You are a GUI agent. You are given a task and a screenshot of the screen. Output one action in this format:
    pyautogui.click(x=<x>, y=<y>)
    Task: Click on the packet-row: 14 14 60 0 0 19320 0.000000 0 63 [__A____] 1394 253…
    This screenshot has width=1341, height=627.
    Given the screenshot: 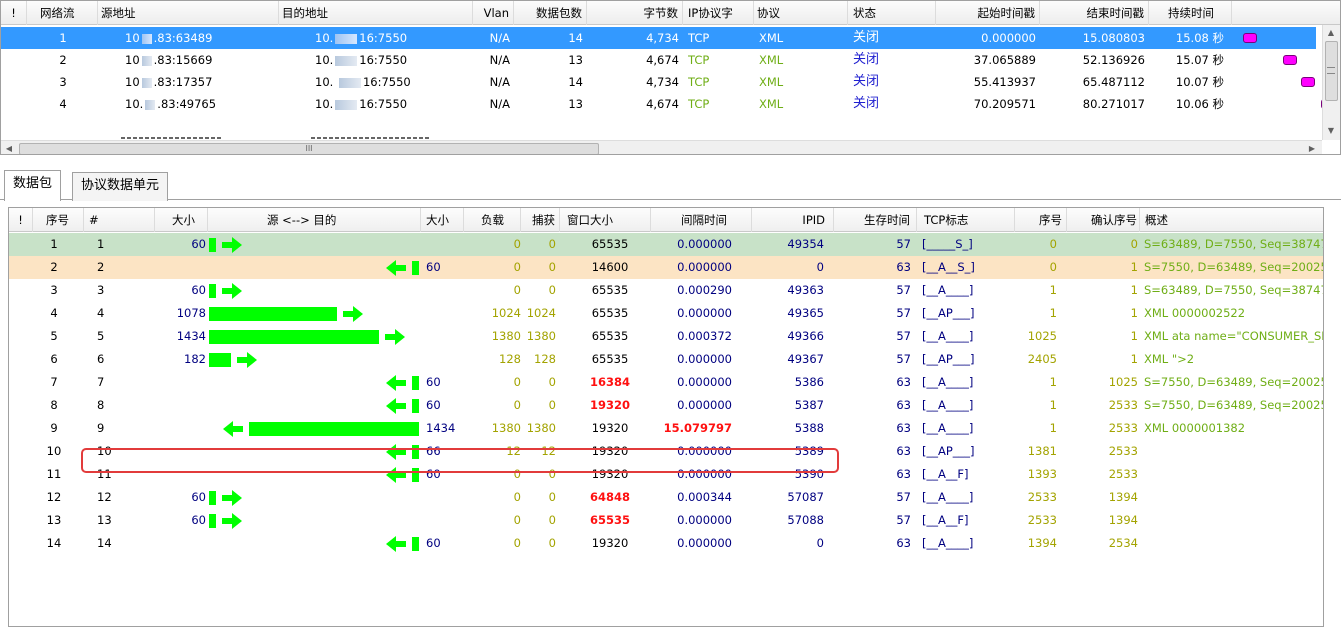 What is the action you would take?
    pyautogui.click(x=666, y=543)
    